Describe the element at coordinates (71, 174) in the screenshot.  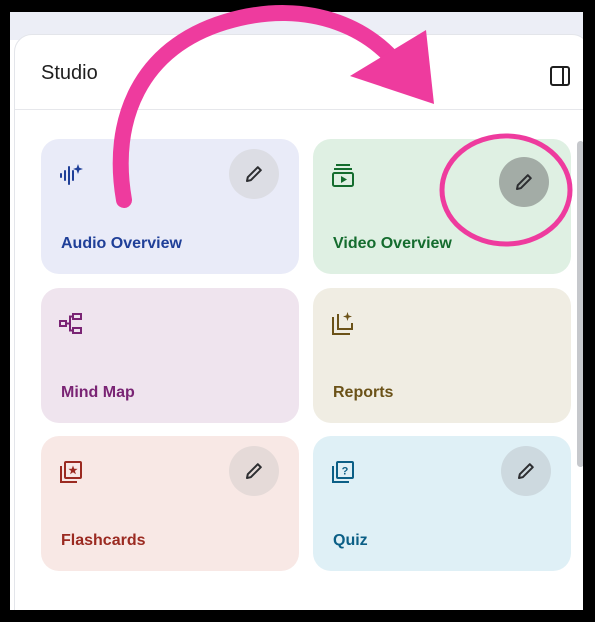
I see `audio-waveform-sparkle-icon` at that location.